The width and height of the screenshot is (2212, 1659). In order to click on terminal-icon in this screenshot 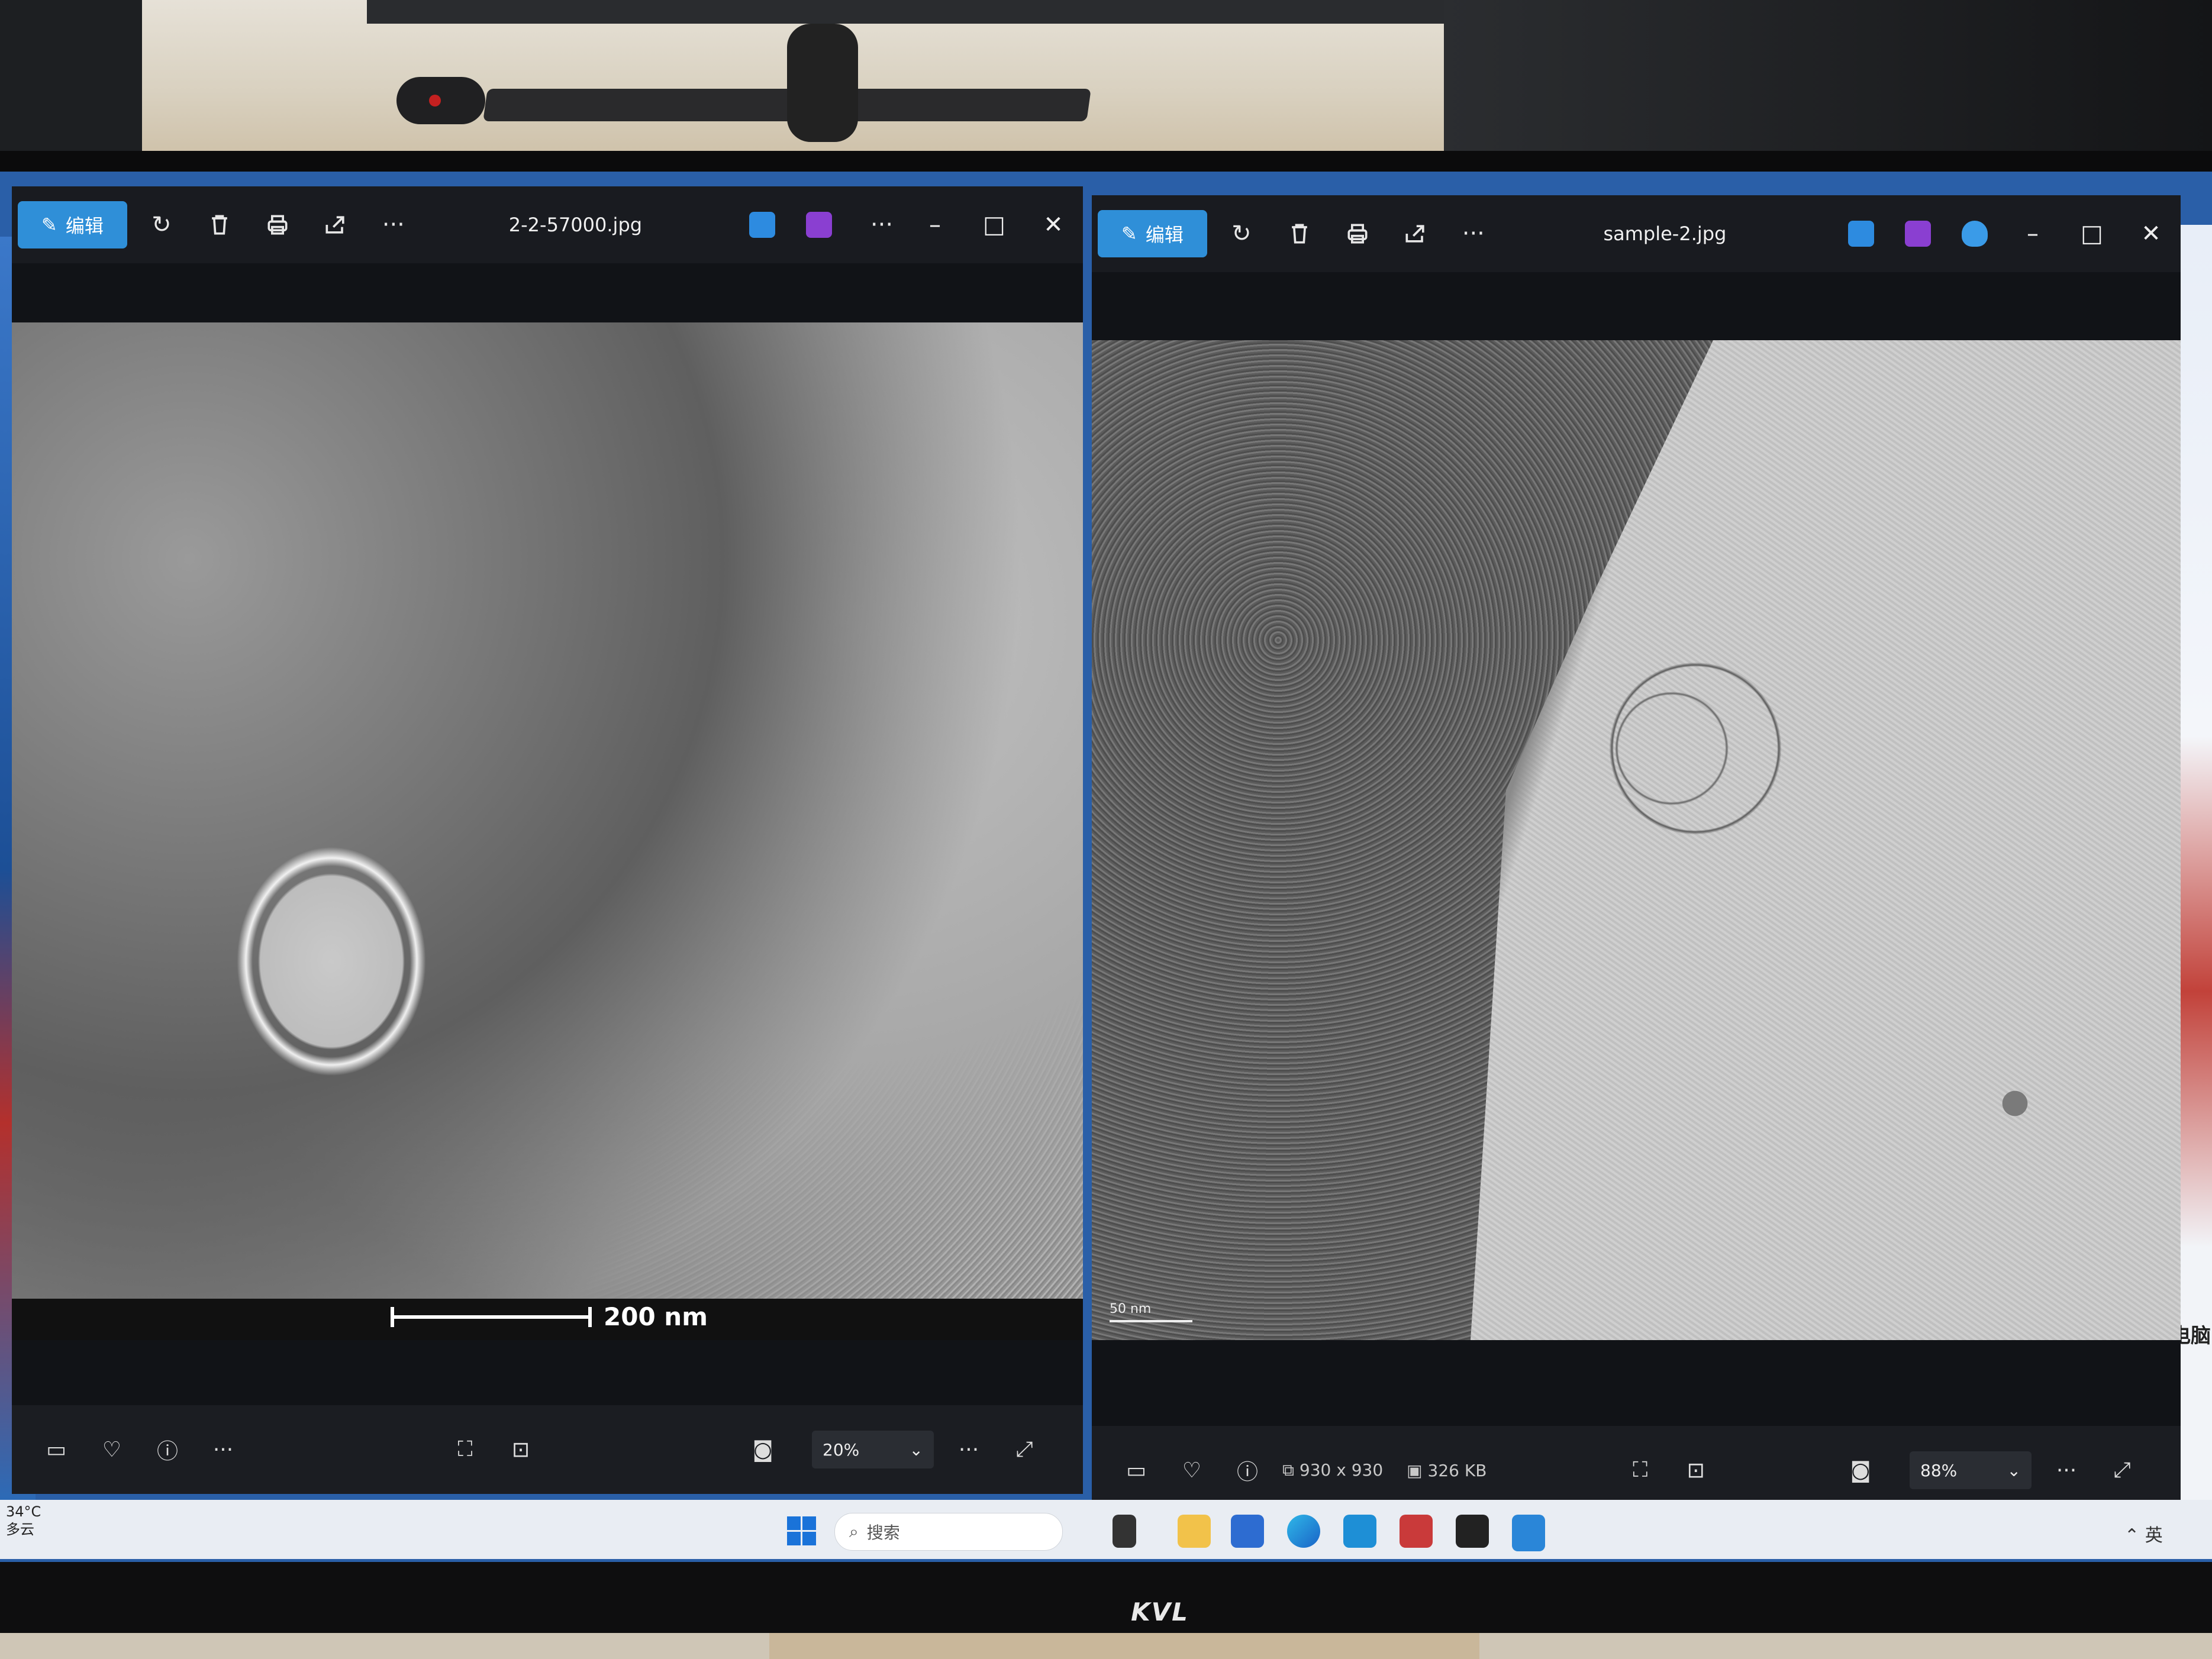, I will do `click(1472, 1531)`.